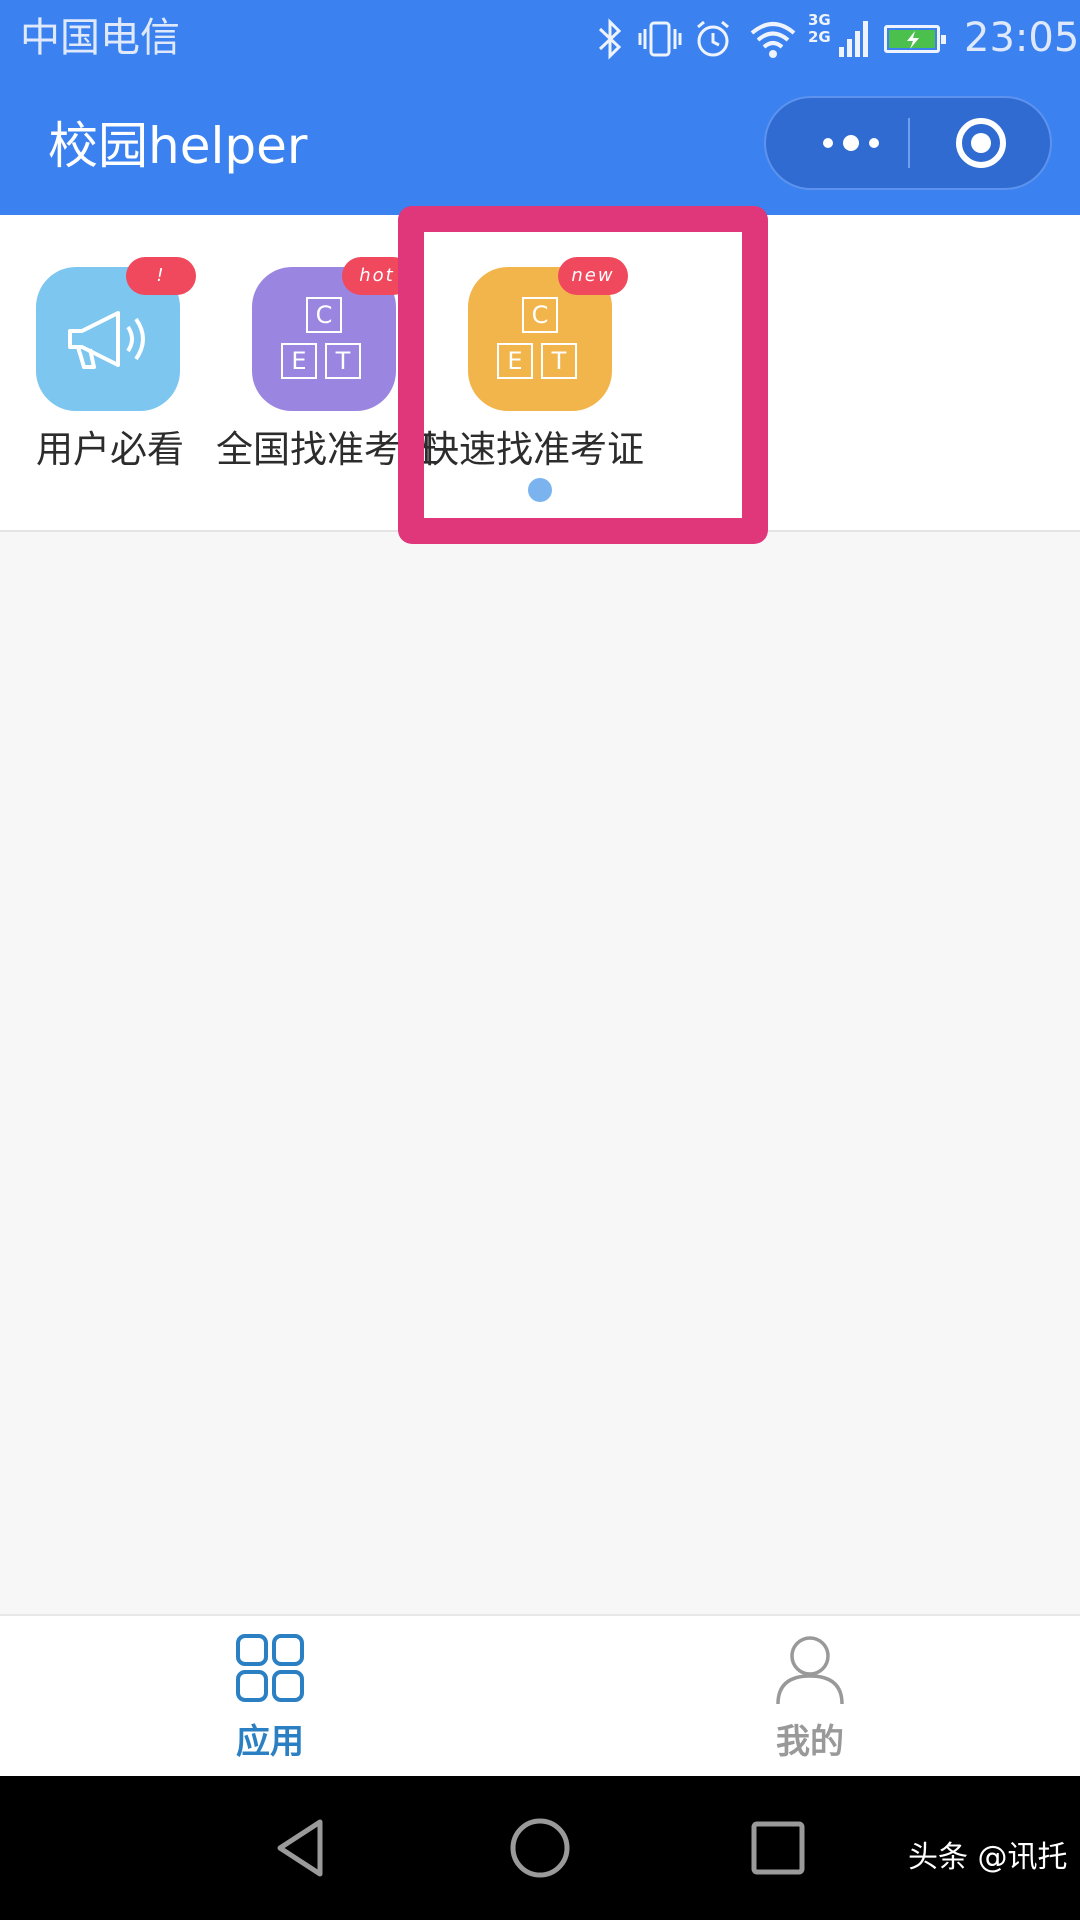 This screenshot has width=1080, height=1920. What do you see at coordinates (854, 39) in the screenshot?
I see `signal-icon` at bounding box center [854, 39].